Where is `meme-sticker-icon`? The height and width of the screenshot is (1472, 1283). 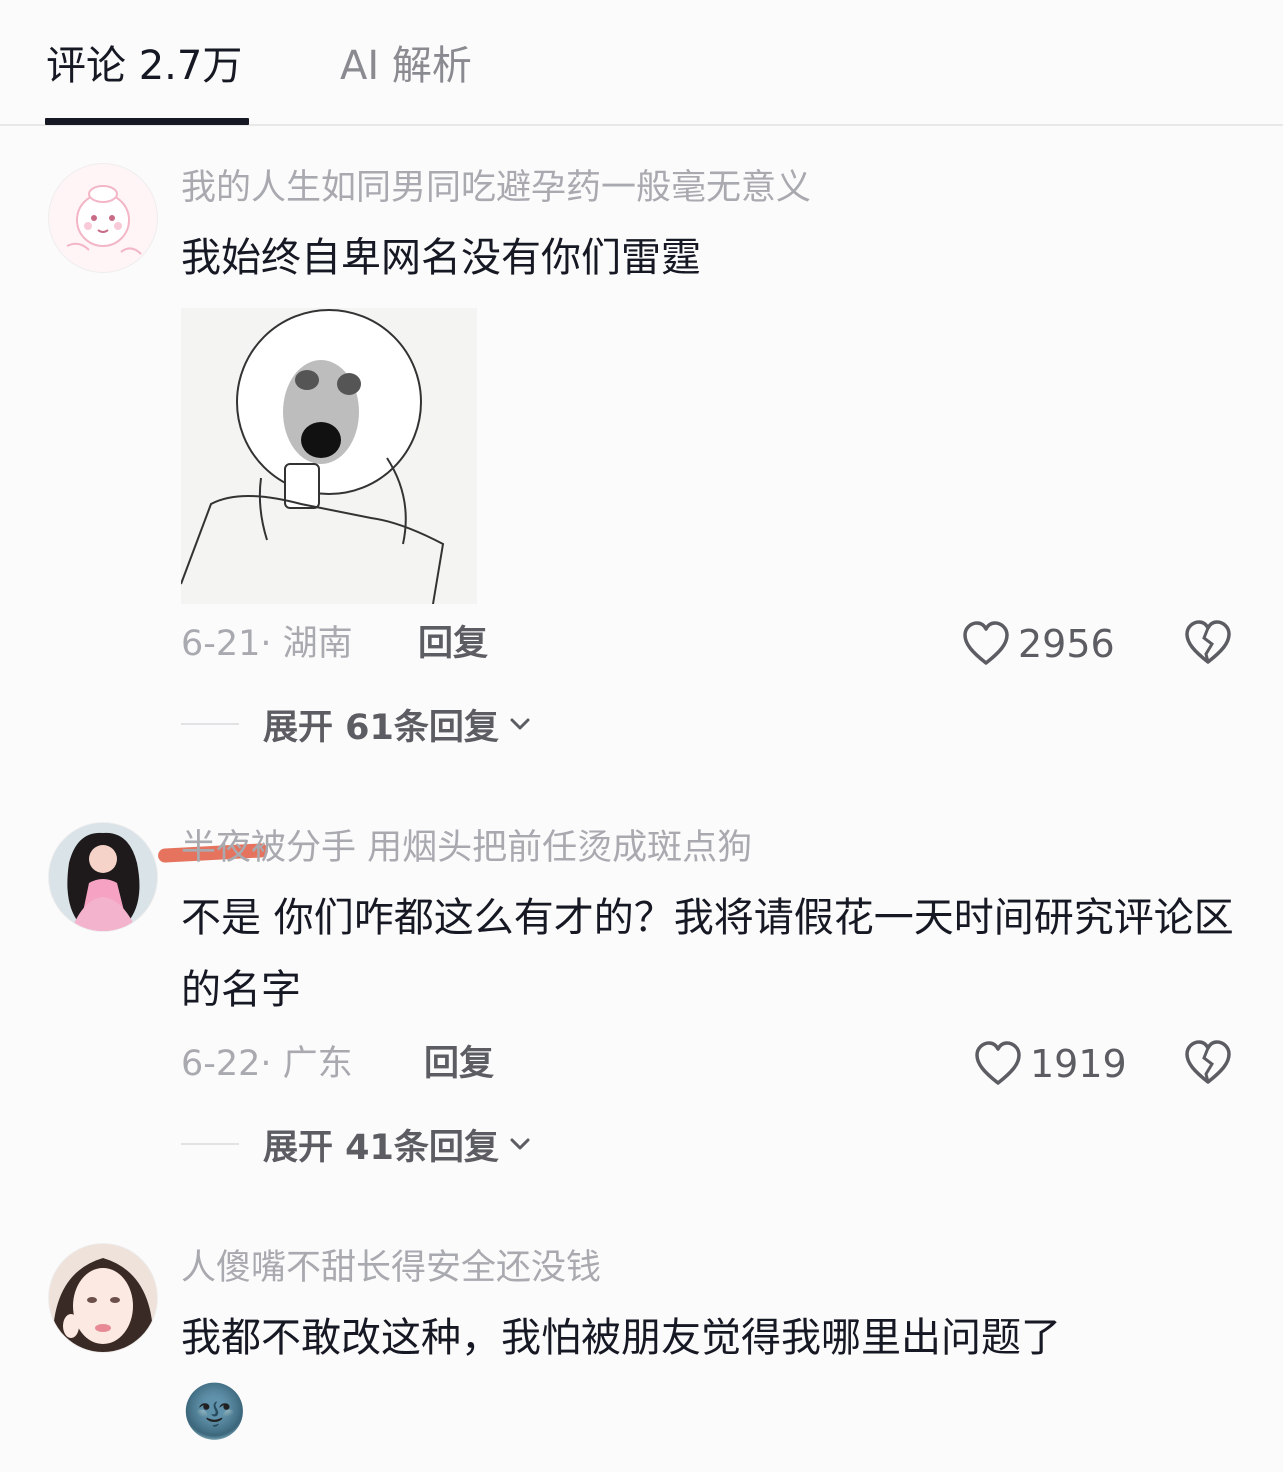 meme-sticker-icon is located at coordinates (328, 456).